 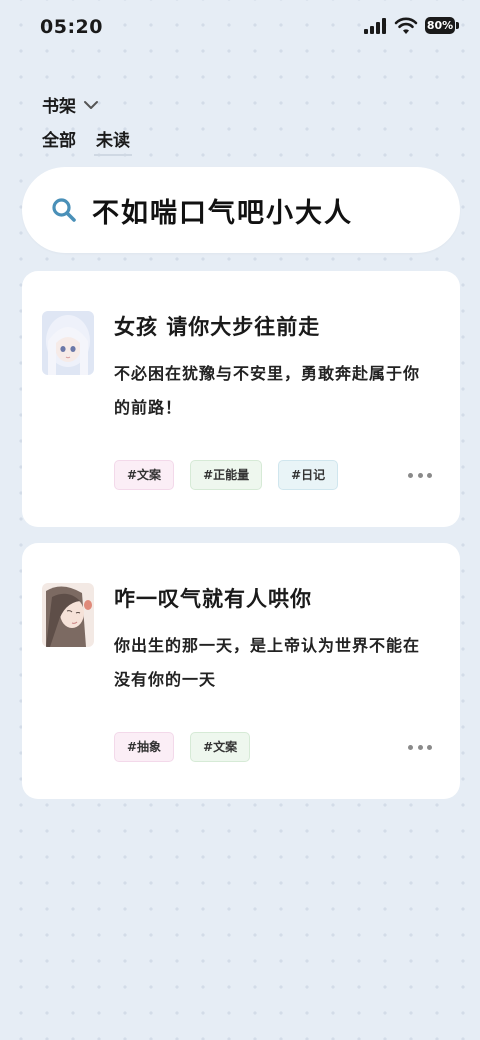 I want to click on tab-unread: 未读, so click(x=113, y=141).